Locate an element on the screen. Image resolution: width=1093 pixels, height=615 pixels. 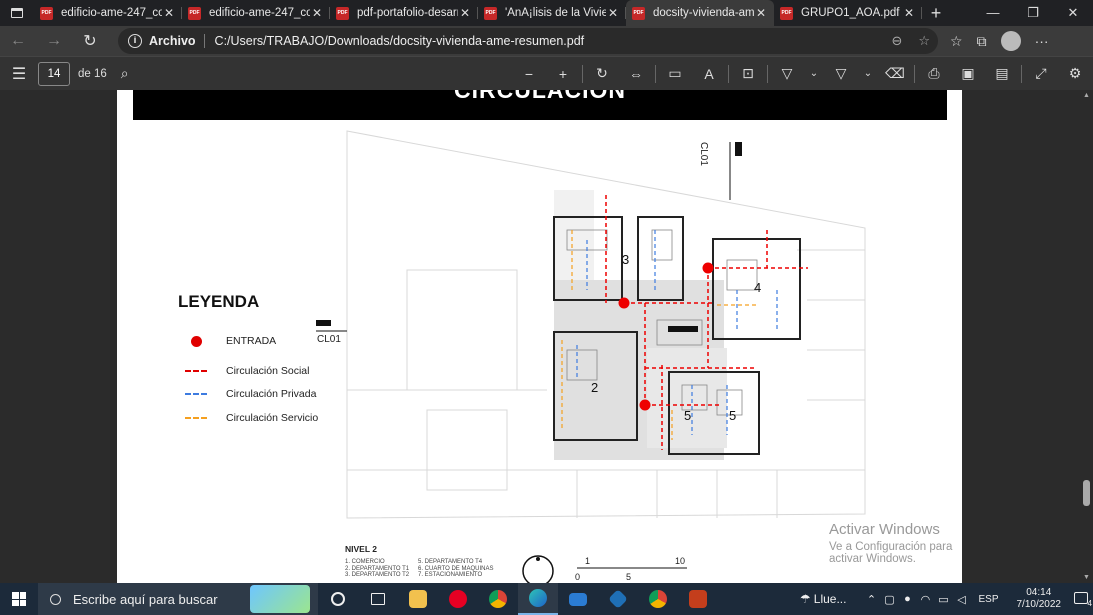
pinterest-icon is located at coordinates (458, 599).